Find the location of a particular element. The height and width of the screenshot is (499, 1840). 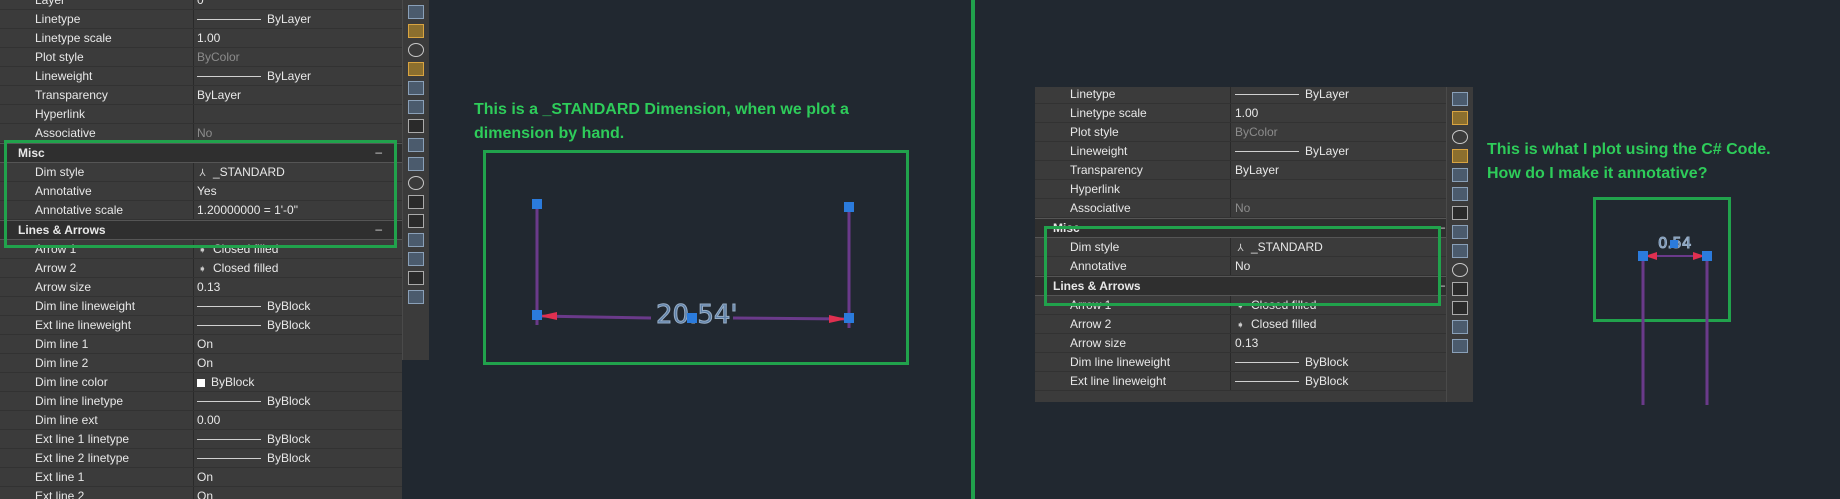

grip-code-text is located at coordinates (1674, 244).